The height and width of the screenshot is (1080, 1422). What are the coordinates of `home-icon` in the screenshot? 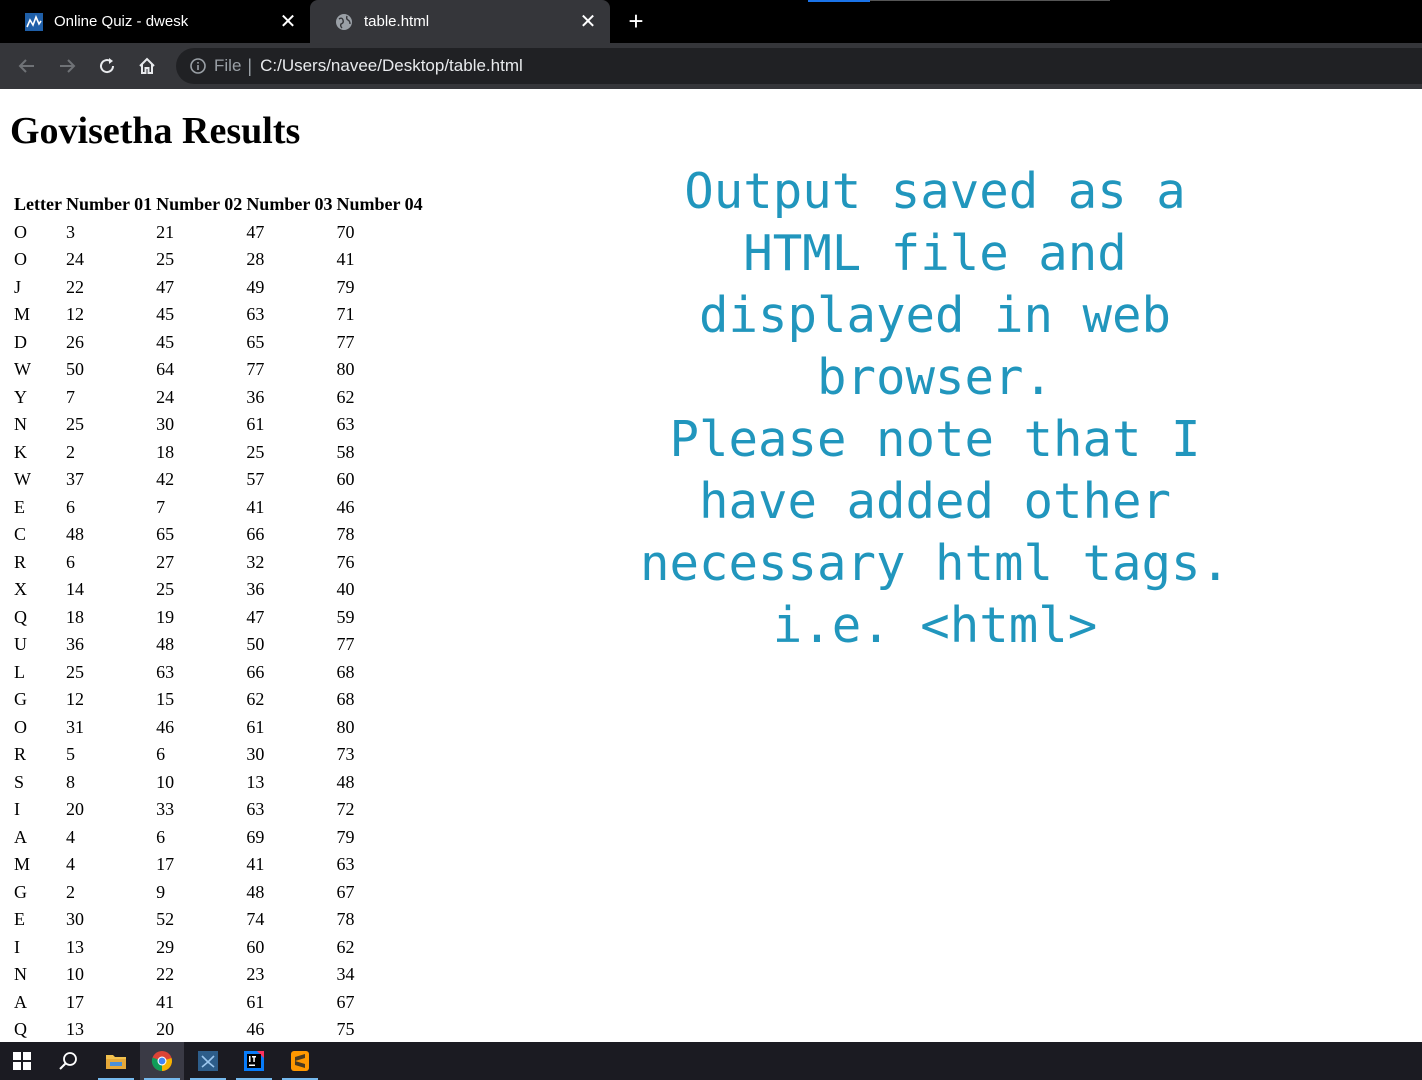 It's located at (147, 65).